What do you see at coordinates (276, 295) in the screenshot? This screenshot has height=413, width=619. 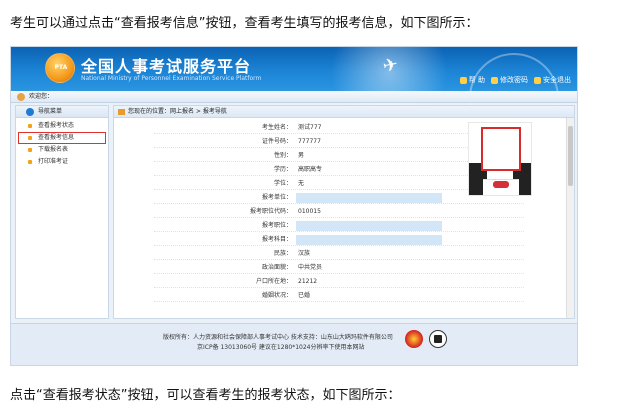 I see `form-label: 婚姻状况：` at bounding box center [276, 295].